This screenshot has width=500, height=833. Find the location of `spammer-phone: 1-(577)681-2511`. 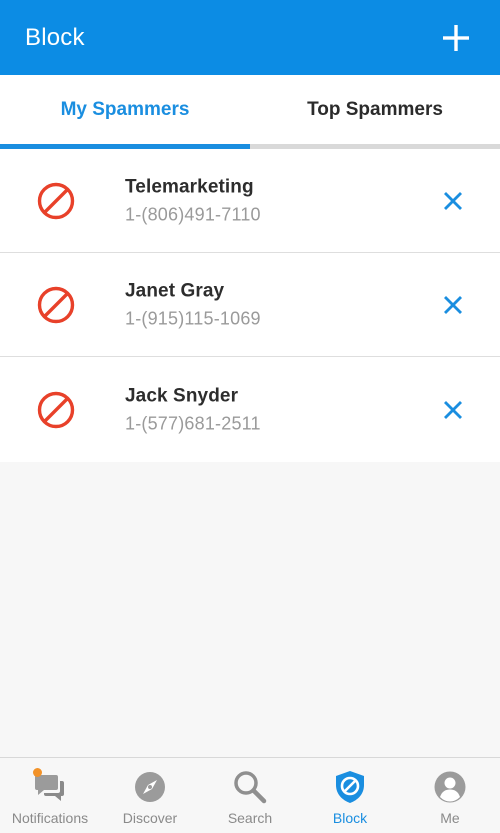

spammer-phone: 1-(577)681-2511 is located at coordinates (193, 423).